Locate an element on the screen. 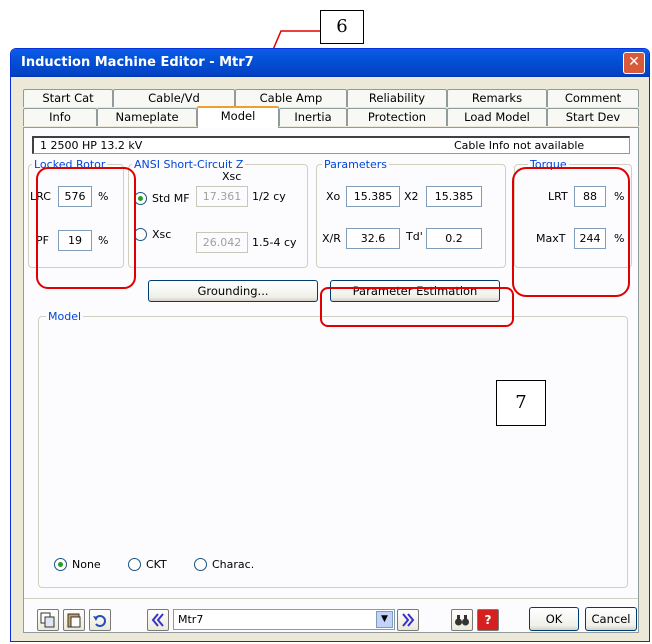 The width and height of the screenshot is (652, 644). tab-cable-vd: Cable/Vd is located at coordinates (174, 98).